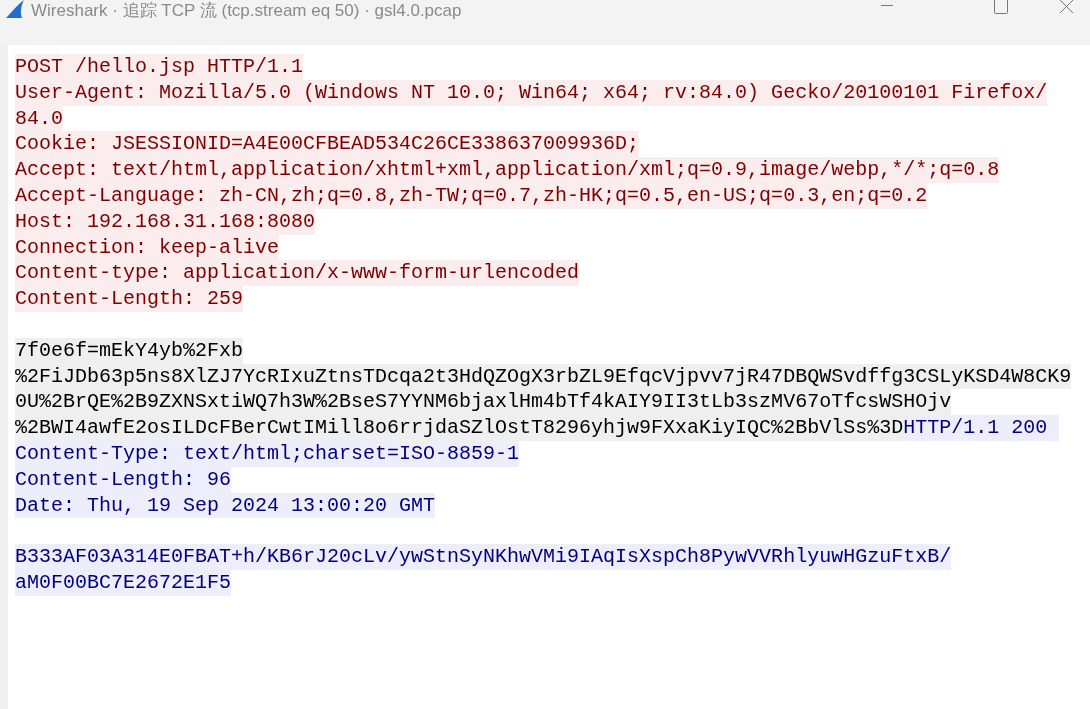 The image size is (1090, 709). What do you see at coordinates (1001, 7) in the screenshot?
I see `maximize-icon` at bounding box center [1001, 7].